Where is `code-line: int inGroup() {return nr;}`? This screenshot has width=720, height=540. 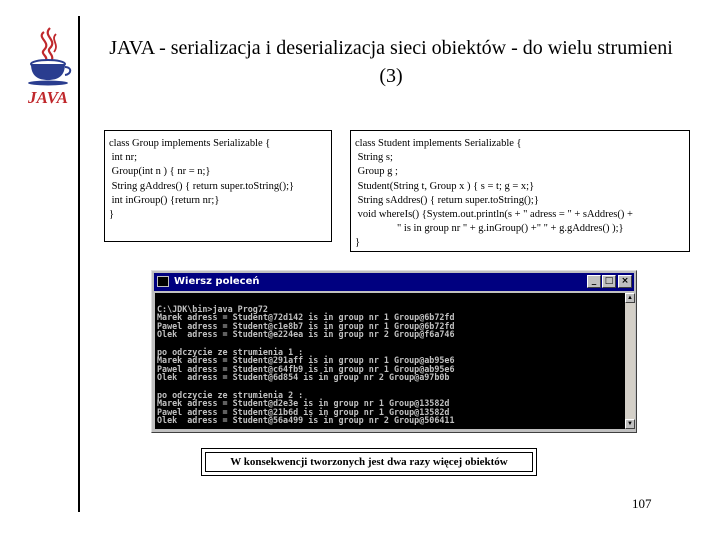
code-line: int inGroup() {return nr;} is located at coordinates (164, 200).